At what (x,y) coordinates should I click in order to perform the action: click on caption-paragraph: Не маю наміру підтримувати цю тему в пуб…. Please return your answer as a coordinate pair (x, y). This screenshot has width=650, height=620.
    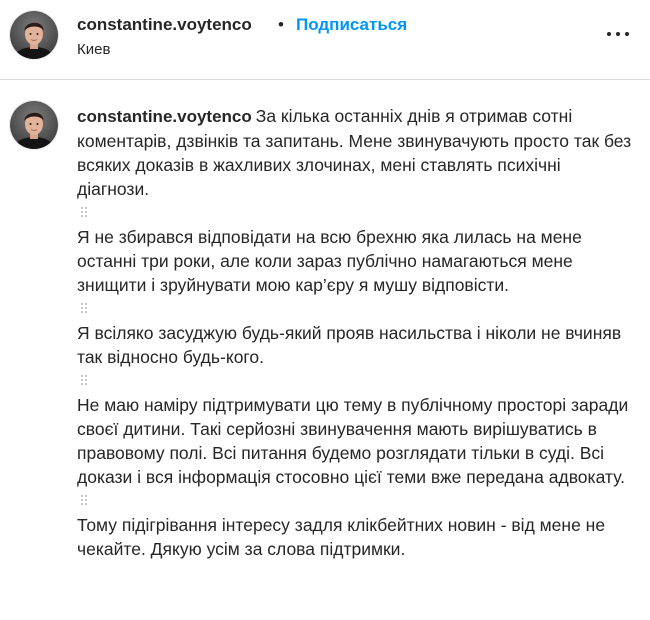
    Looking at the image, I should click on (353, 441).